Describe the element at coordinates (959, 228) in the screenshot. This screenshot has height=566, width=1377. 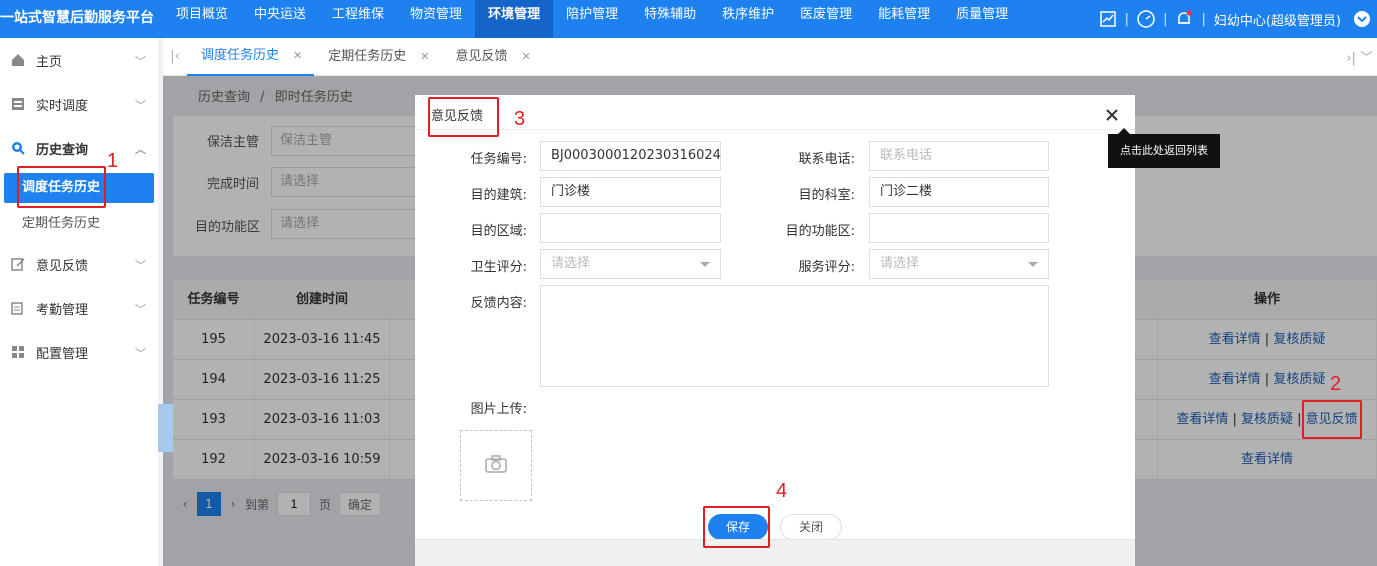
I see `function-area-field` at that location.